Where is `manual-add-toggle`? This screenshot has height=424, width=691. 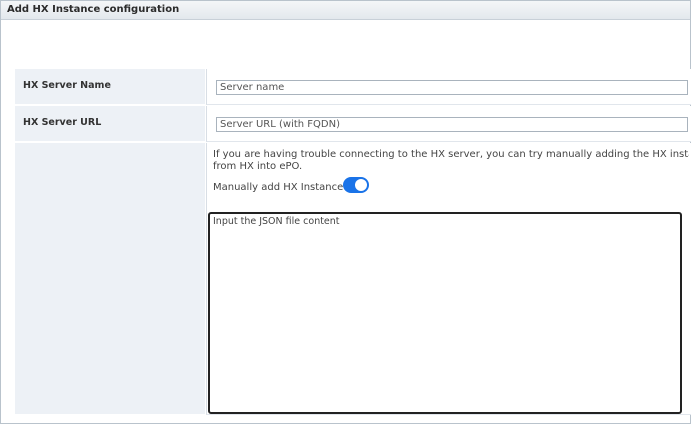 manual-add-toggle is located at coordinates (356, 185).